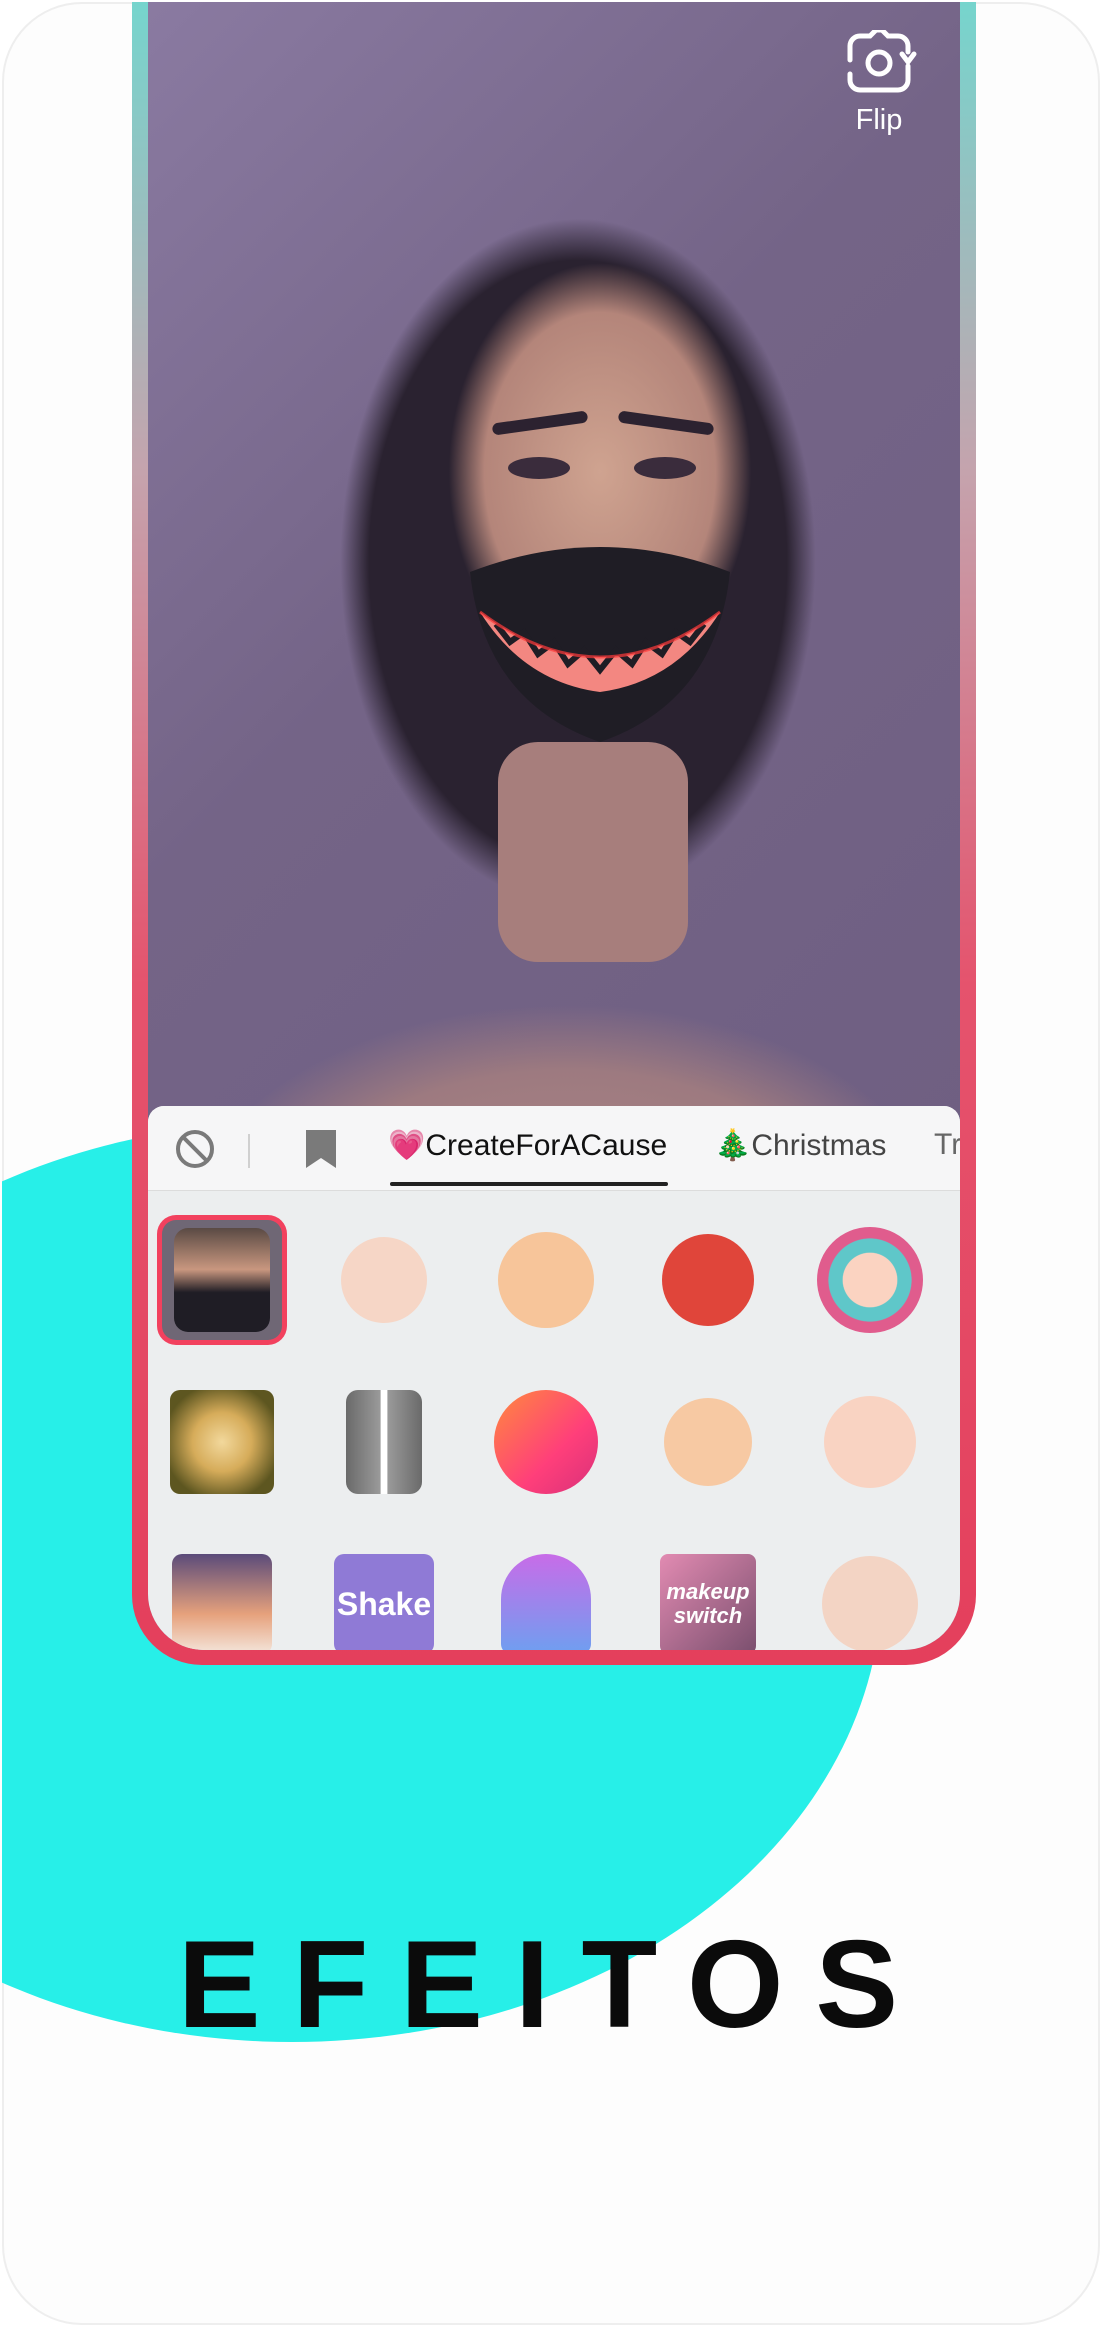 This screenshot has height=2329, width=1104. What do you see at coordinates (384, 1603) in the screenshot?
I see `shake-label: Shake` at bounding box center [384, 1603].